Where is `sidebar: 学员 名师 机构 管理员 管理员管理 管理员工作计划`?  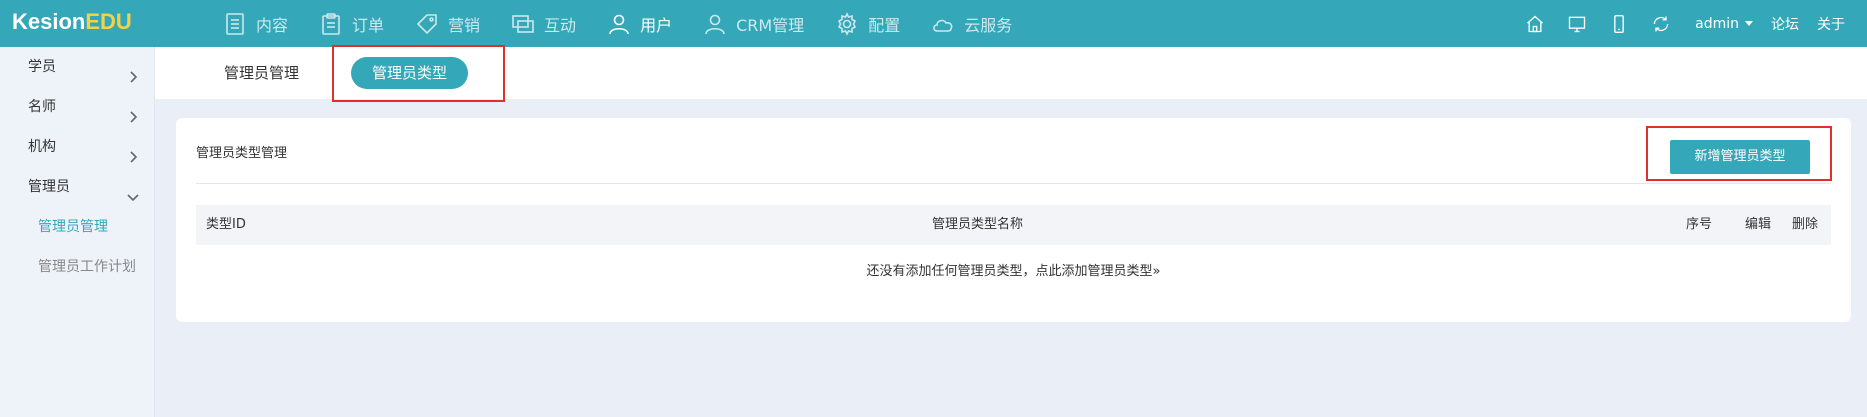
sidebar: 学员 名师 机构 管理员 管理员管理 管理员工作计划 is located at coordinates (77, 232).